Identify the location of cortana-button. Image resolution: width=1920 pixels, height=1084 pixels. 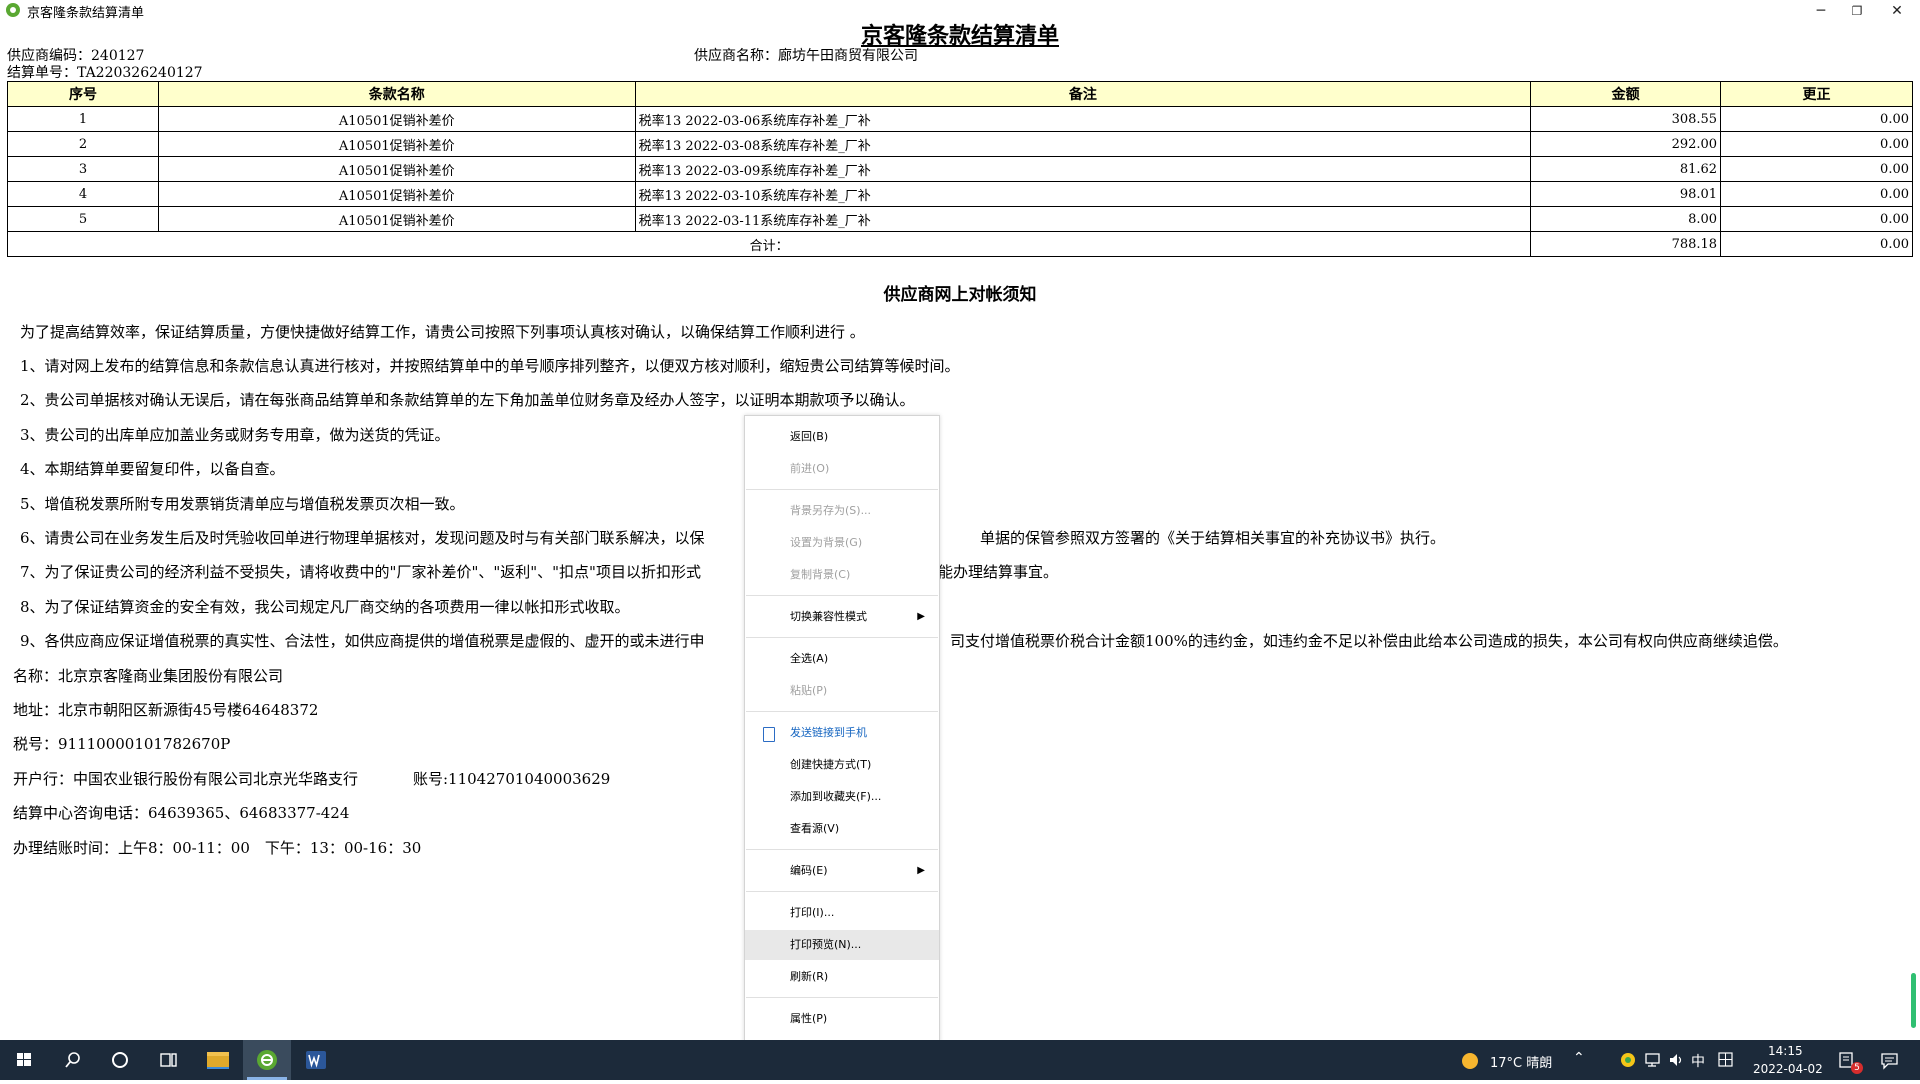
(120, 1060).